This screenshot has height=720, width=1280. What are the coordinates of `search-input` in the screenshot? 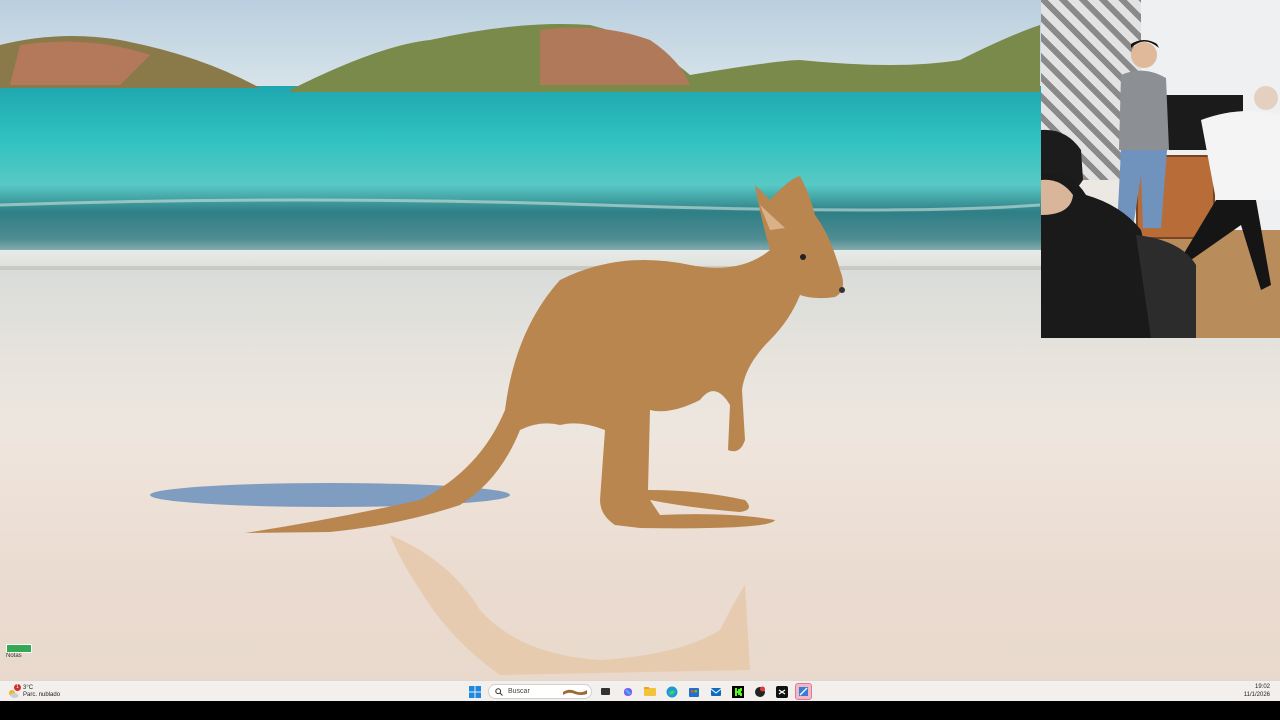 It's located at (533, 691).